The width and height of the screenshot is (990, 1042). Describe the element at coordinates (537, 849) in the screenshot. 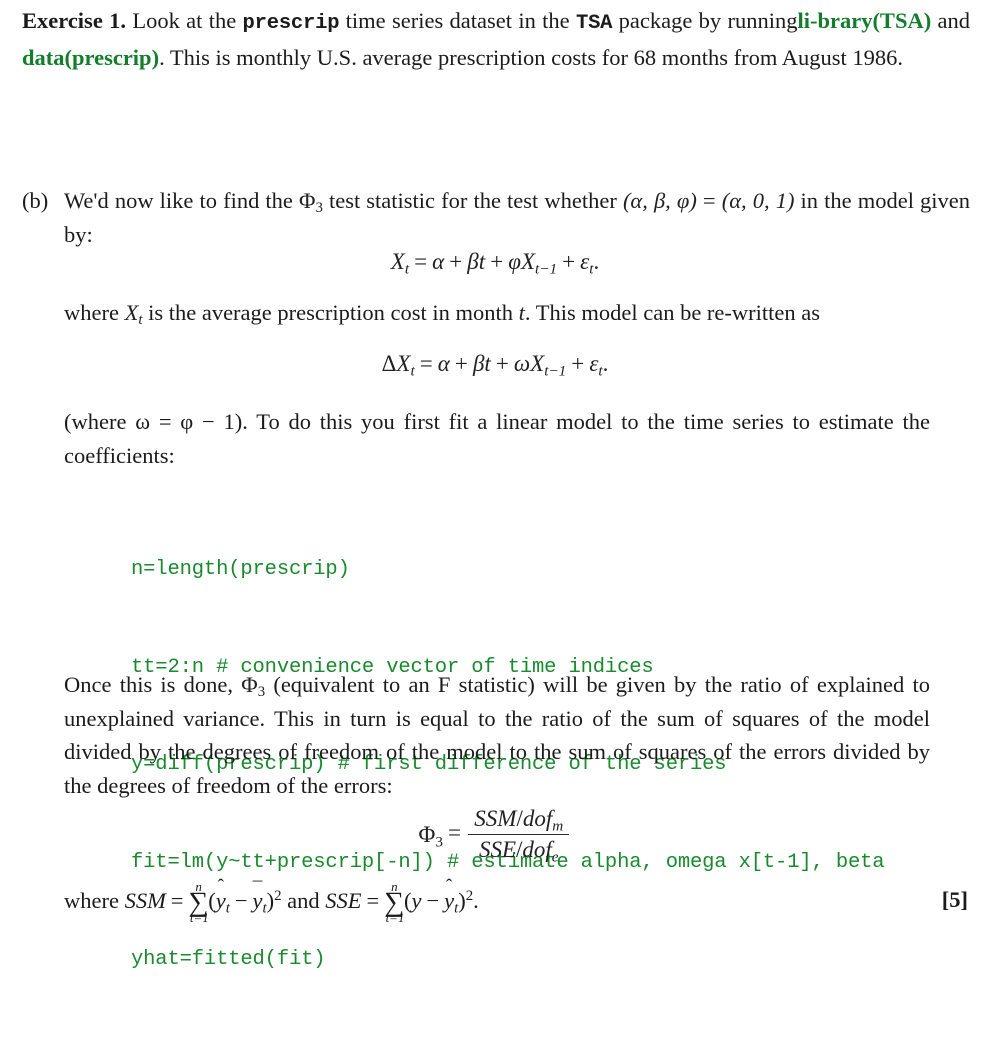

I see `phi3-den-dof: dof` at that location.